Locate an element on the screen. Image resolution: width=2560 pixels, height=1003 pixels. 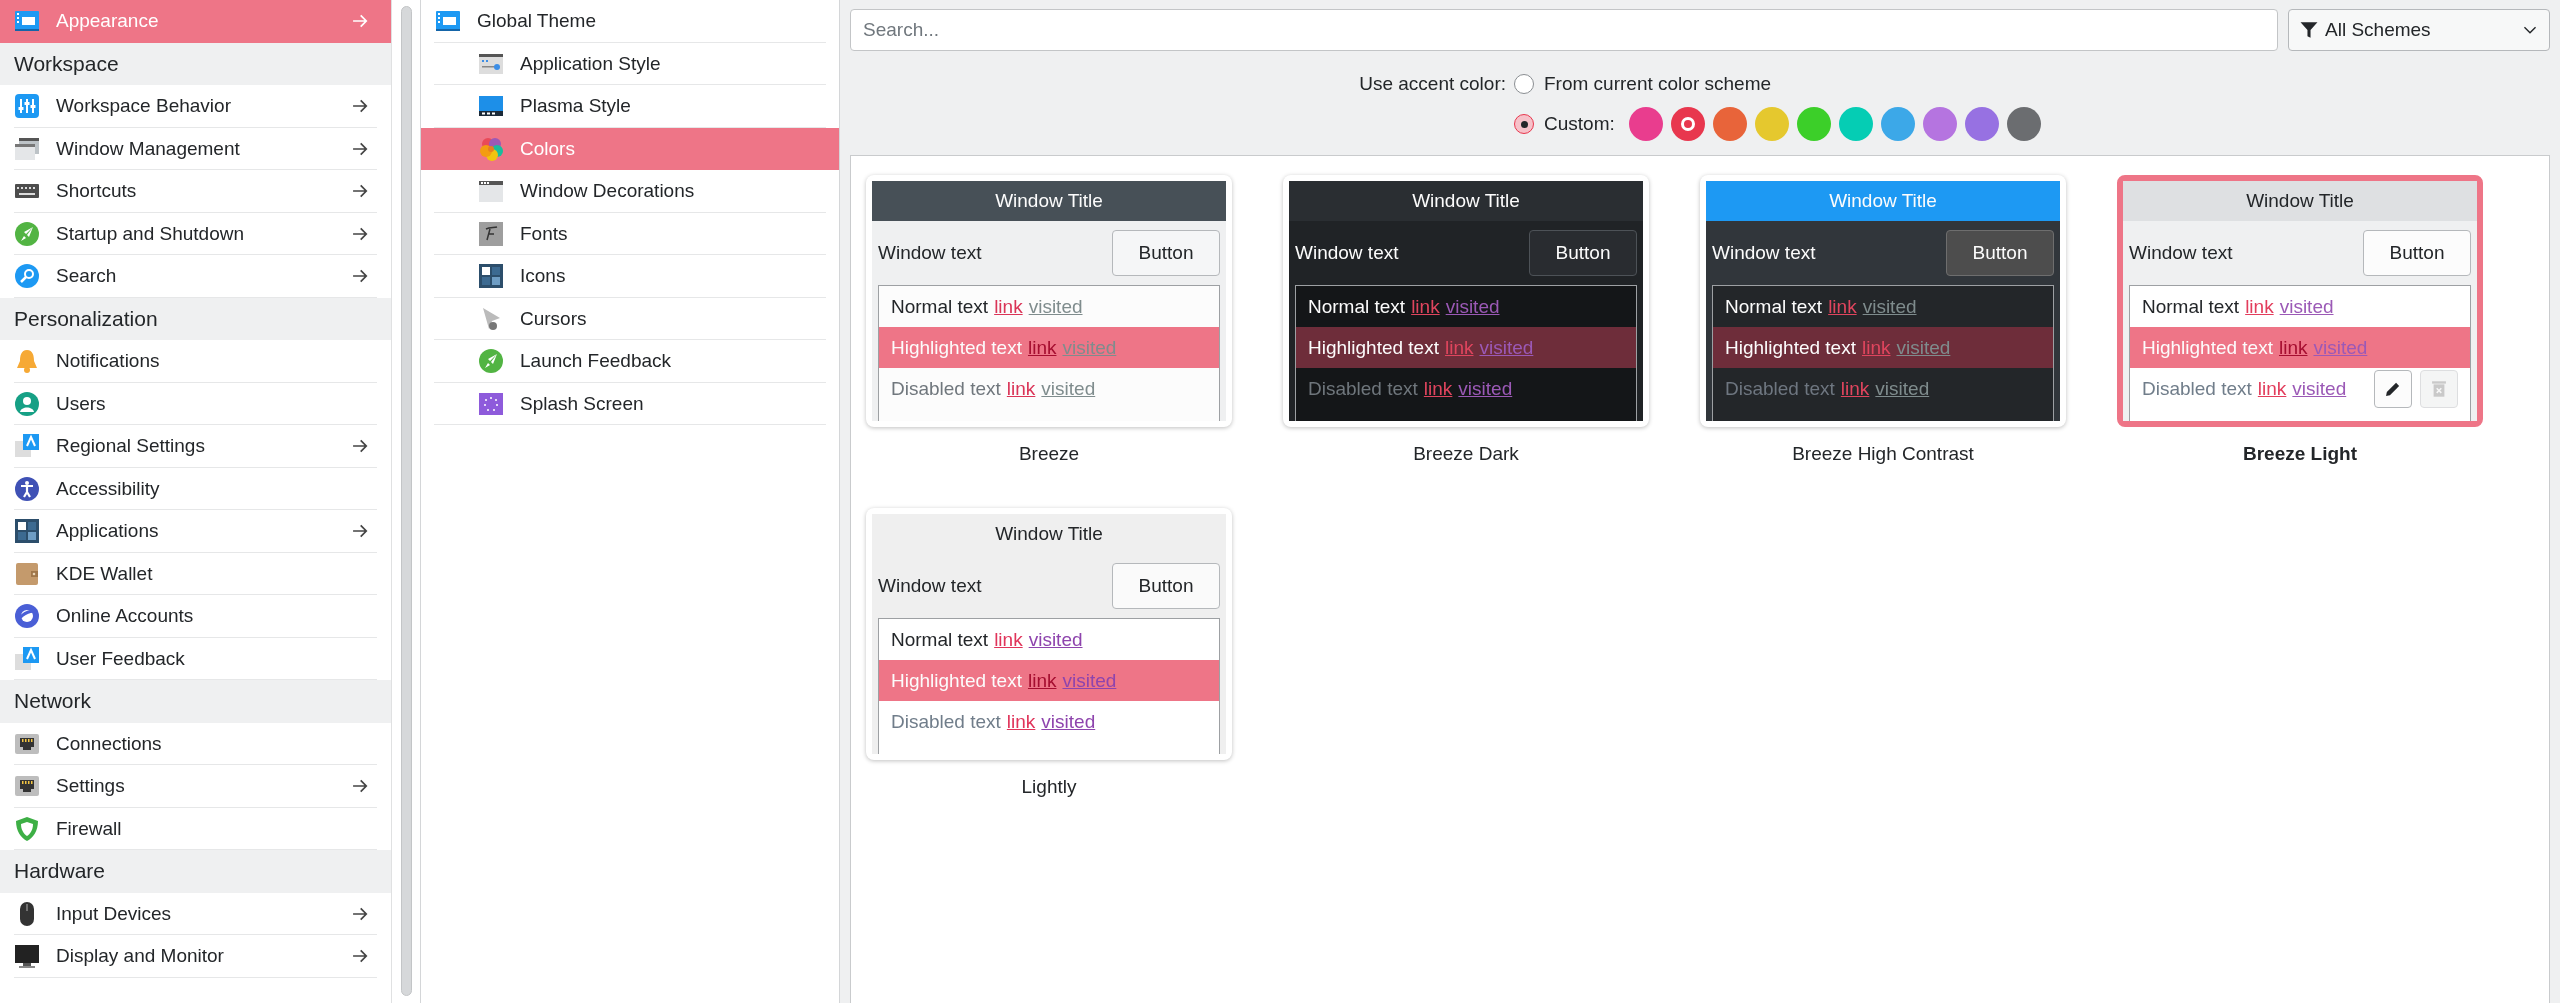
accent-label: Use accent color: is located at coordinates (1432, 84).